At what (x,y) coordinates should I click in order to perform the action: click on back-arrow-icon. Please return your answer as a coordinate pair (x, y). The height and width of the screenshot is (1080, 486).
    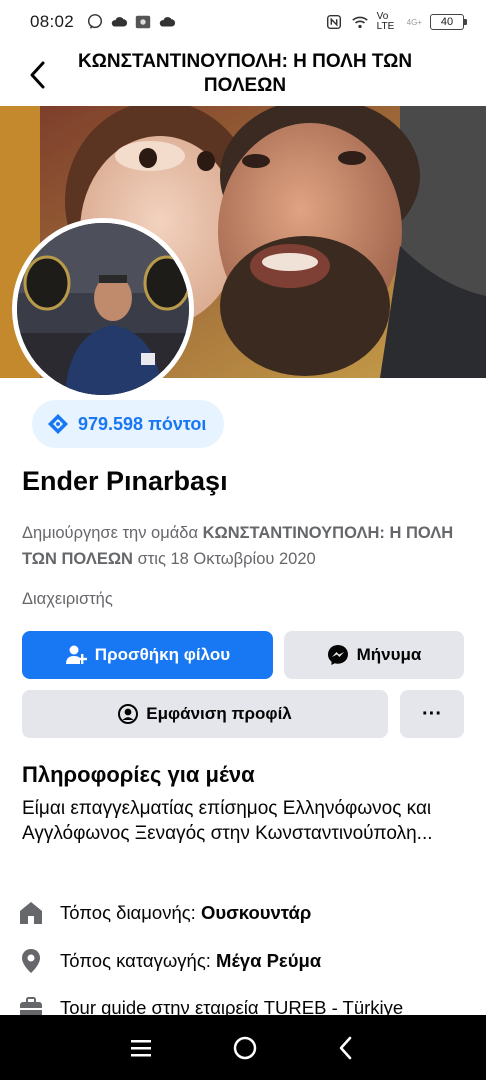
    Looking at the image, I should click on (37, 75).